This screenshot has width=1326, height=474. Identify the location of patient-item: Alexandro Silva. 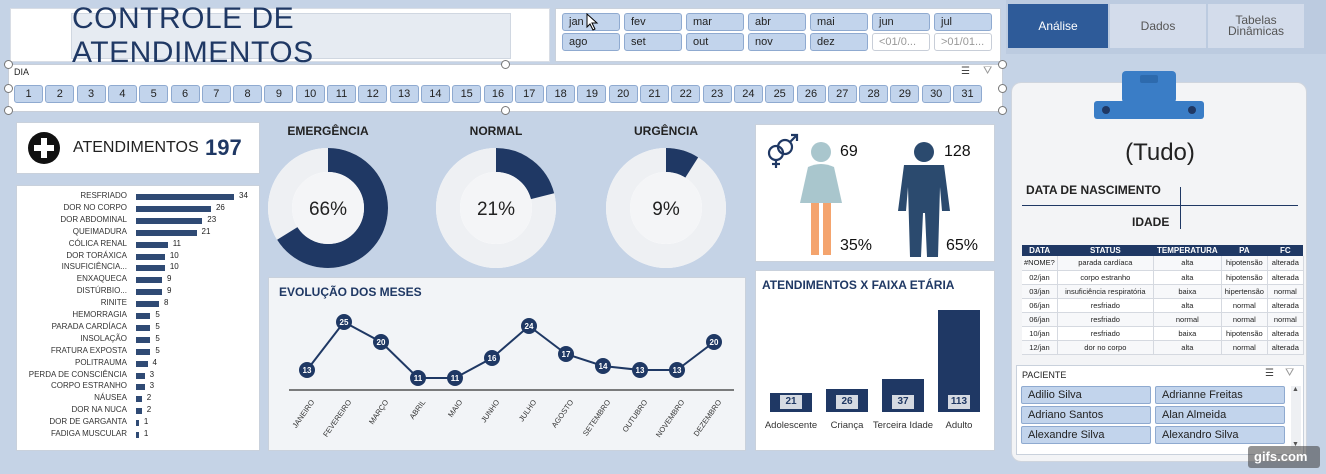
(1220, 435).